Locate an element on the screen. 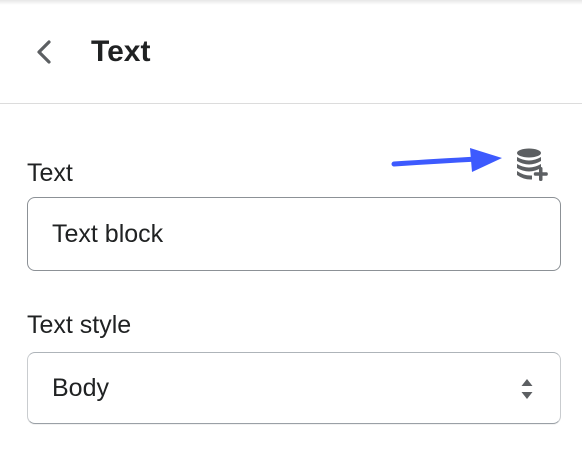  text-input is located at coordinates (294, 234).